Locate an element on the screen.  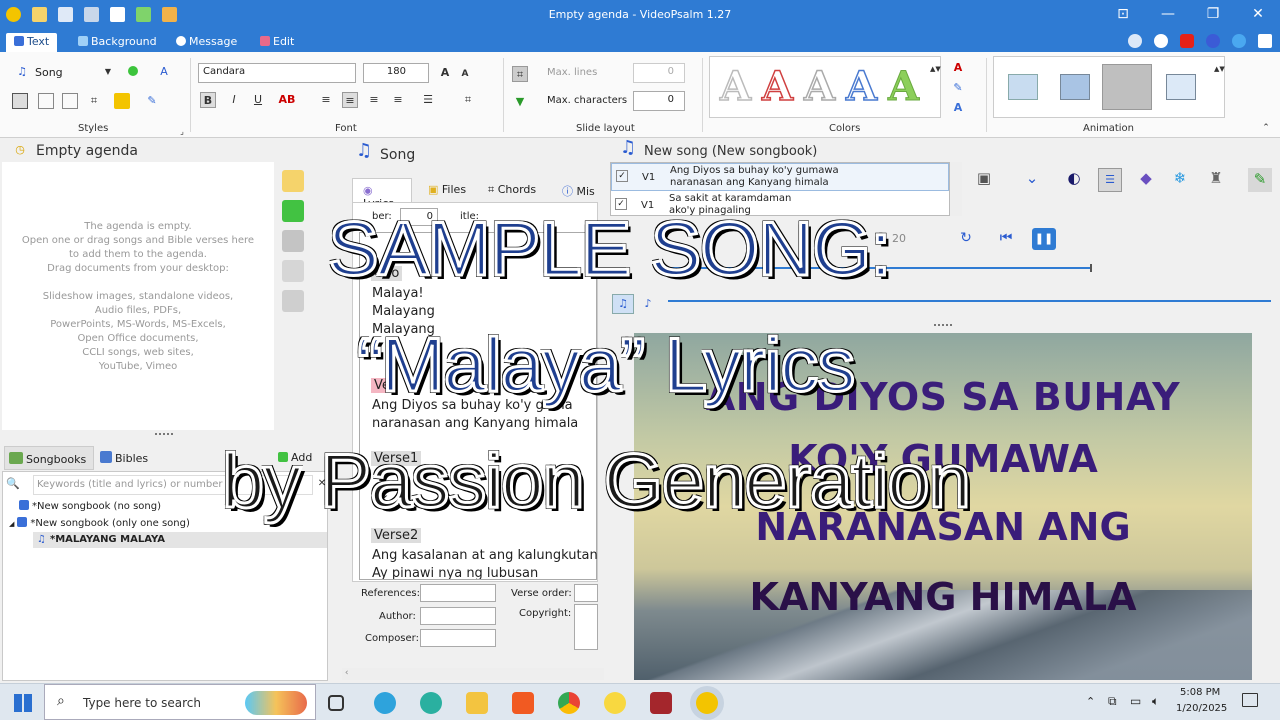
author-field is located at coordinates (458, 616).